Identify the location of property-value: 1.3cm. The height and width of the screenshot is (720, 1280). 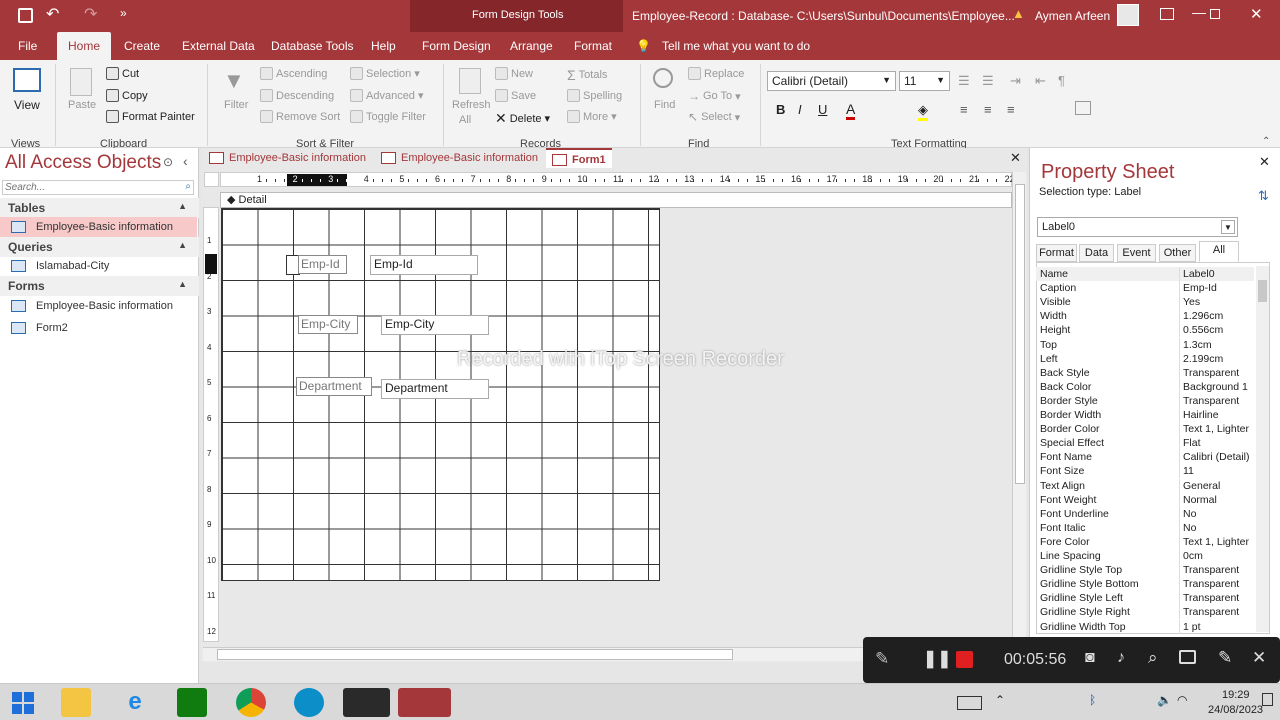
(1218, 345).